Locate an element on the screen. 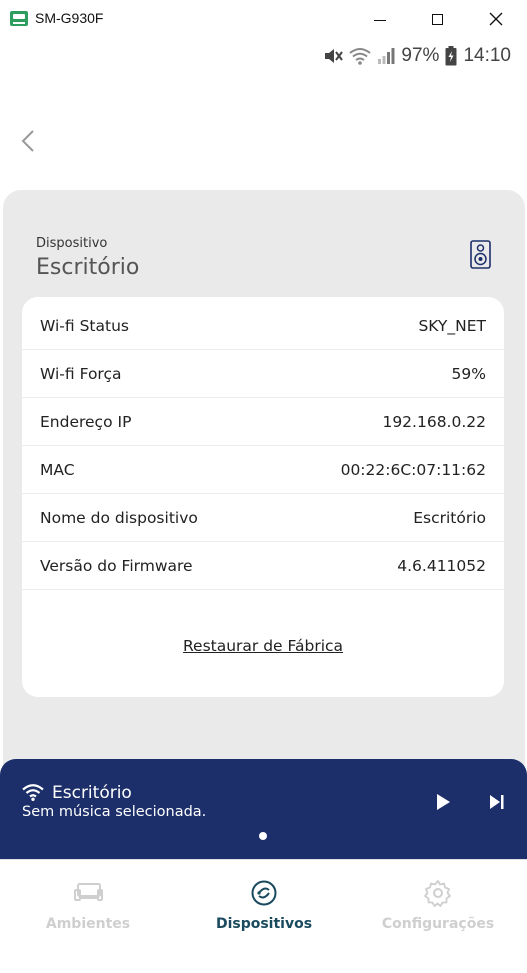 Image resolution: width=527 pixels, height=973 pixels. gear-icon is located at coordinates (437, 893).